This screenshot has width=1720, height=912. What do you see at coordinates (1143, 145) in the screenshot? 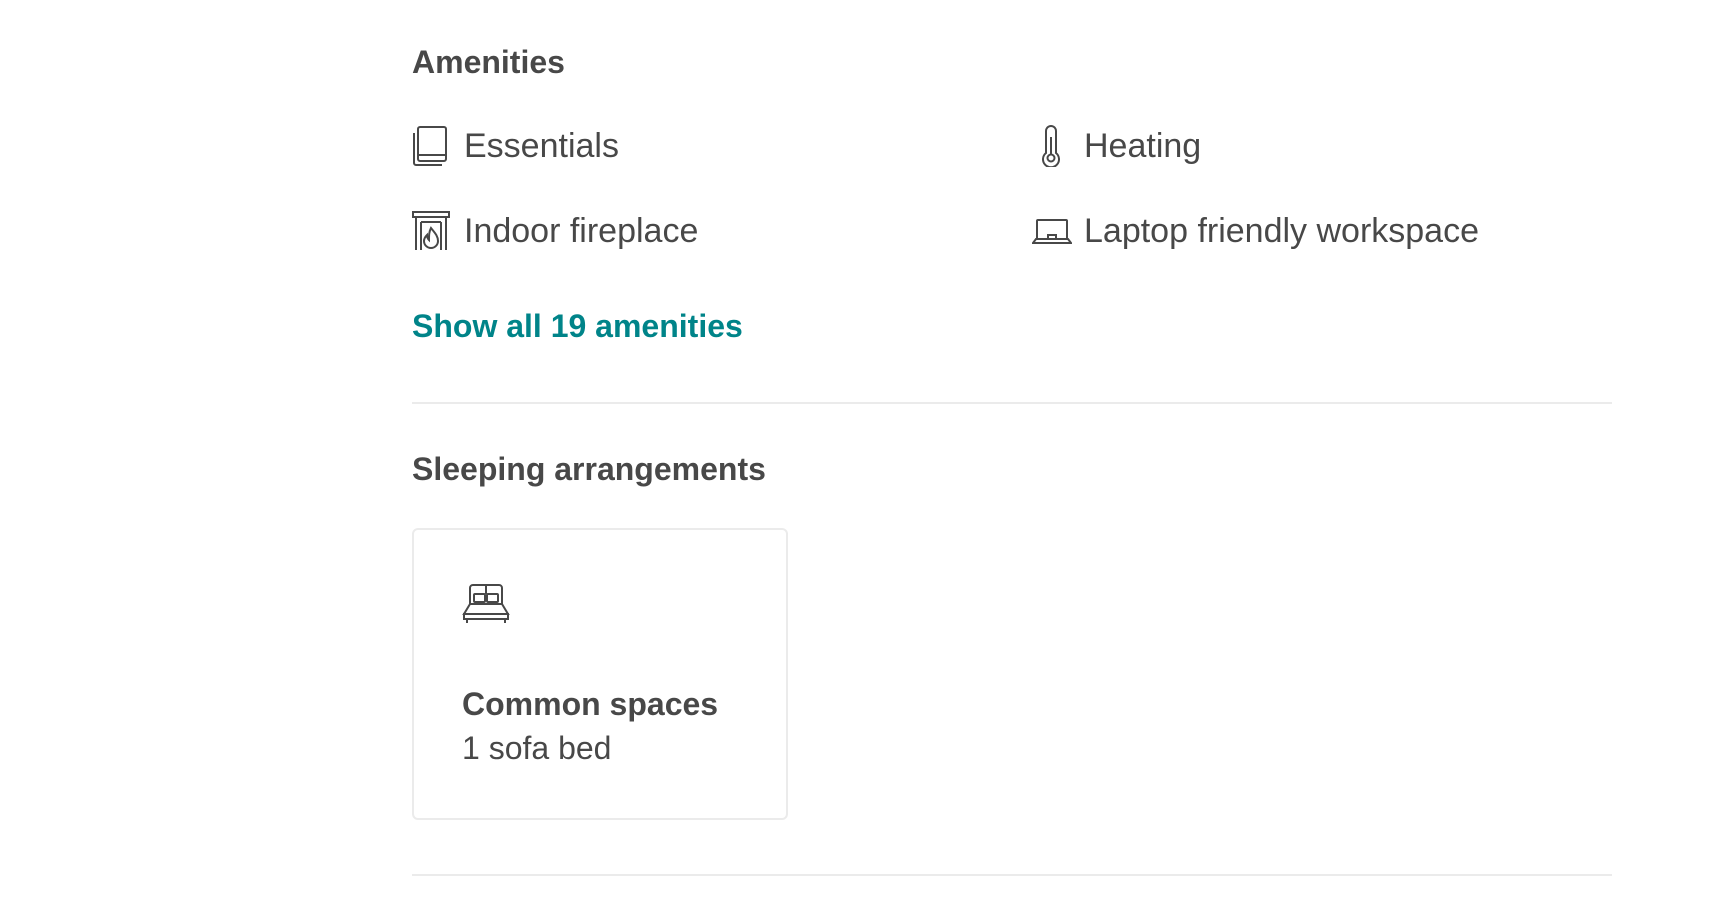
I see `amenity-label: Heating` at bounding box center [1143, 145].